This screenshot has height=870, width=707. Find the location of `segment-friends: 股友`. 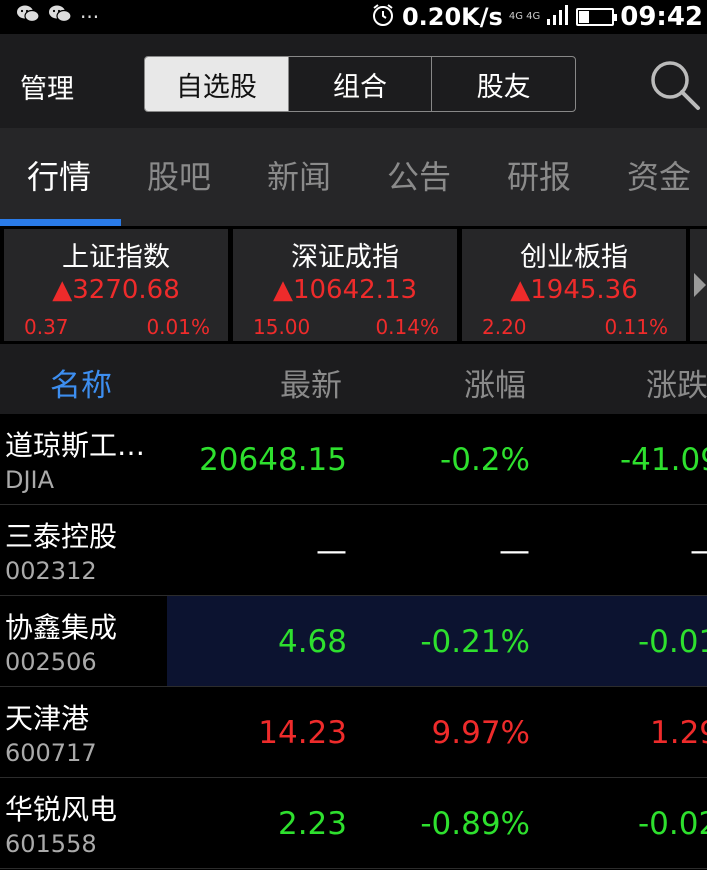

segment-friends: 股友 is located at coordinates (503, 84).